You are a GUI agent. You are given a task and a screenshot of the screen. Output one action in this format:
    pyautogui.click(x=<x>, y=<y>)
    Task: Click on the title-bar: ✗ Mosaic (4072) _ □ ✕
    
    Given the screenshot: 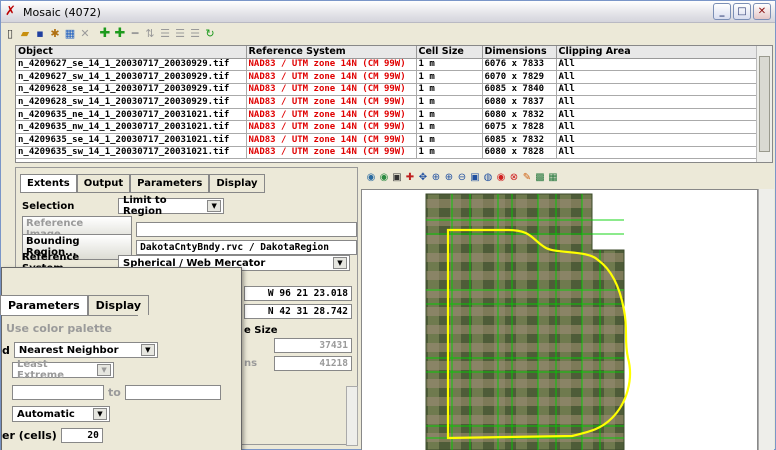 What is the action you would take?
    pyautogui.click(x=388, y=12)
    